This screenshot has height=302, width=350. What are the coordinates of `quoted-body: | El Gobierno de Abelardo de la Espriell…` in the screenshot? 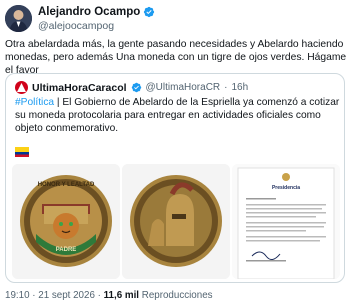 It's located at (177, 116).